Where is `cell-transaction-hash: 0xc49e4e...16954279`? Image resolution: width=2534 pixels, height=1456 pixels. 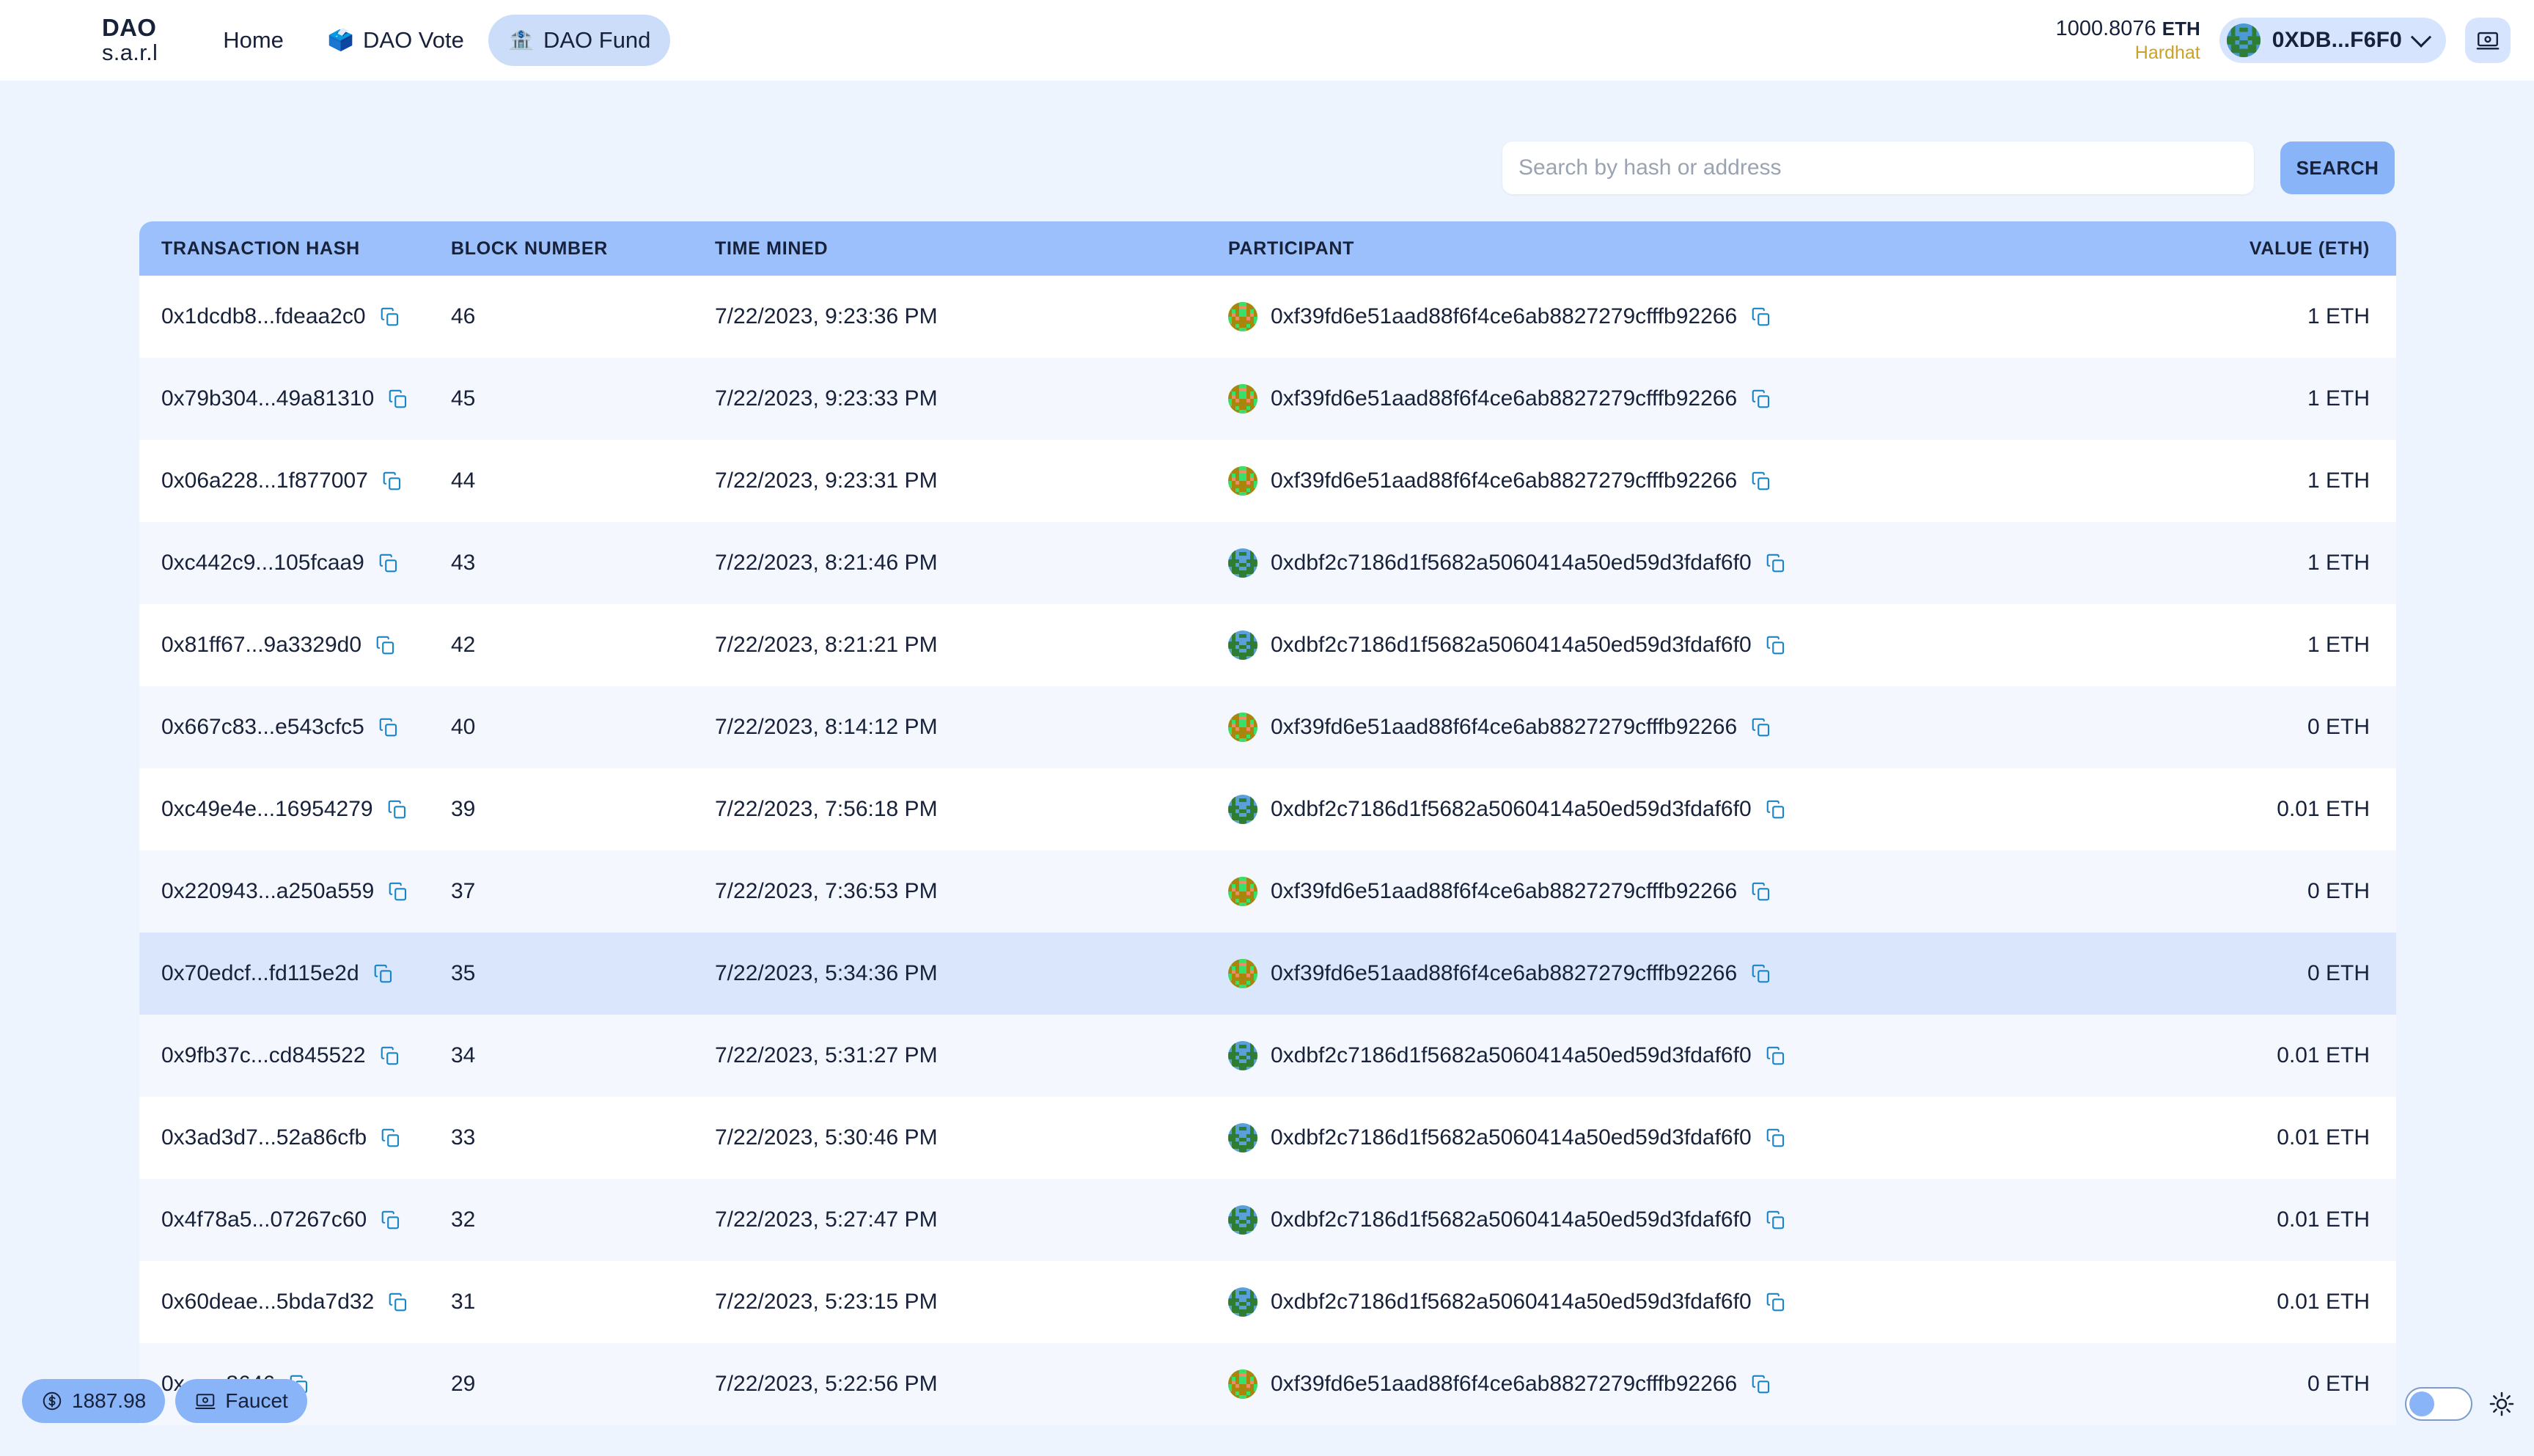
cell-transaction-hash: 0xc49e4e...16954279 is located at coordinates (284, 809).